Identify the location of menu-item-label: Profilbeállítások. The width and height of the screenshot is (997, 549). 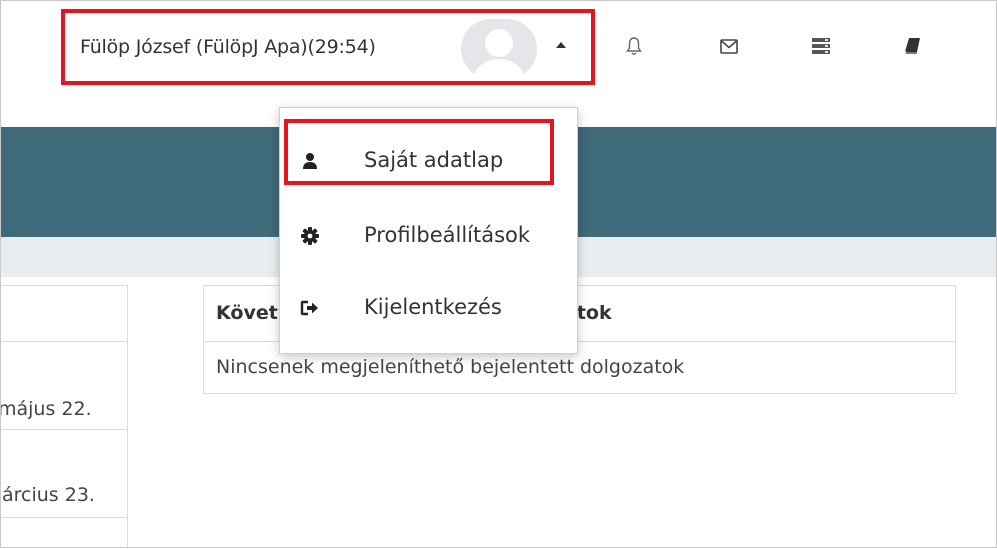
(447, 235).